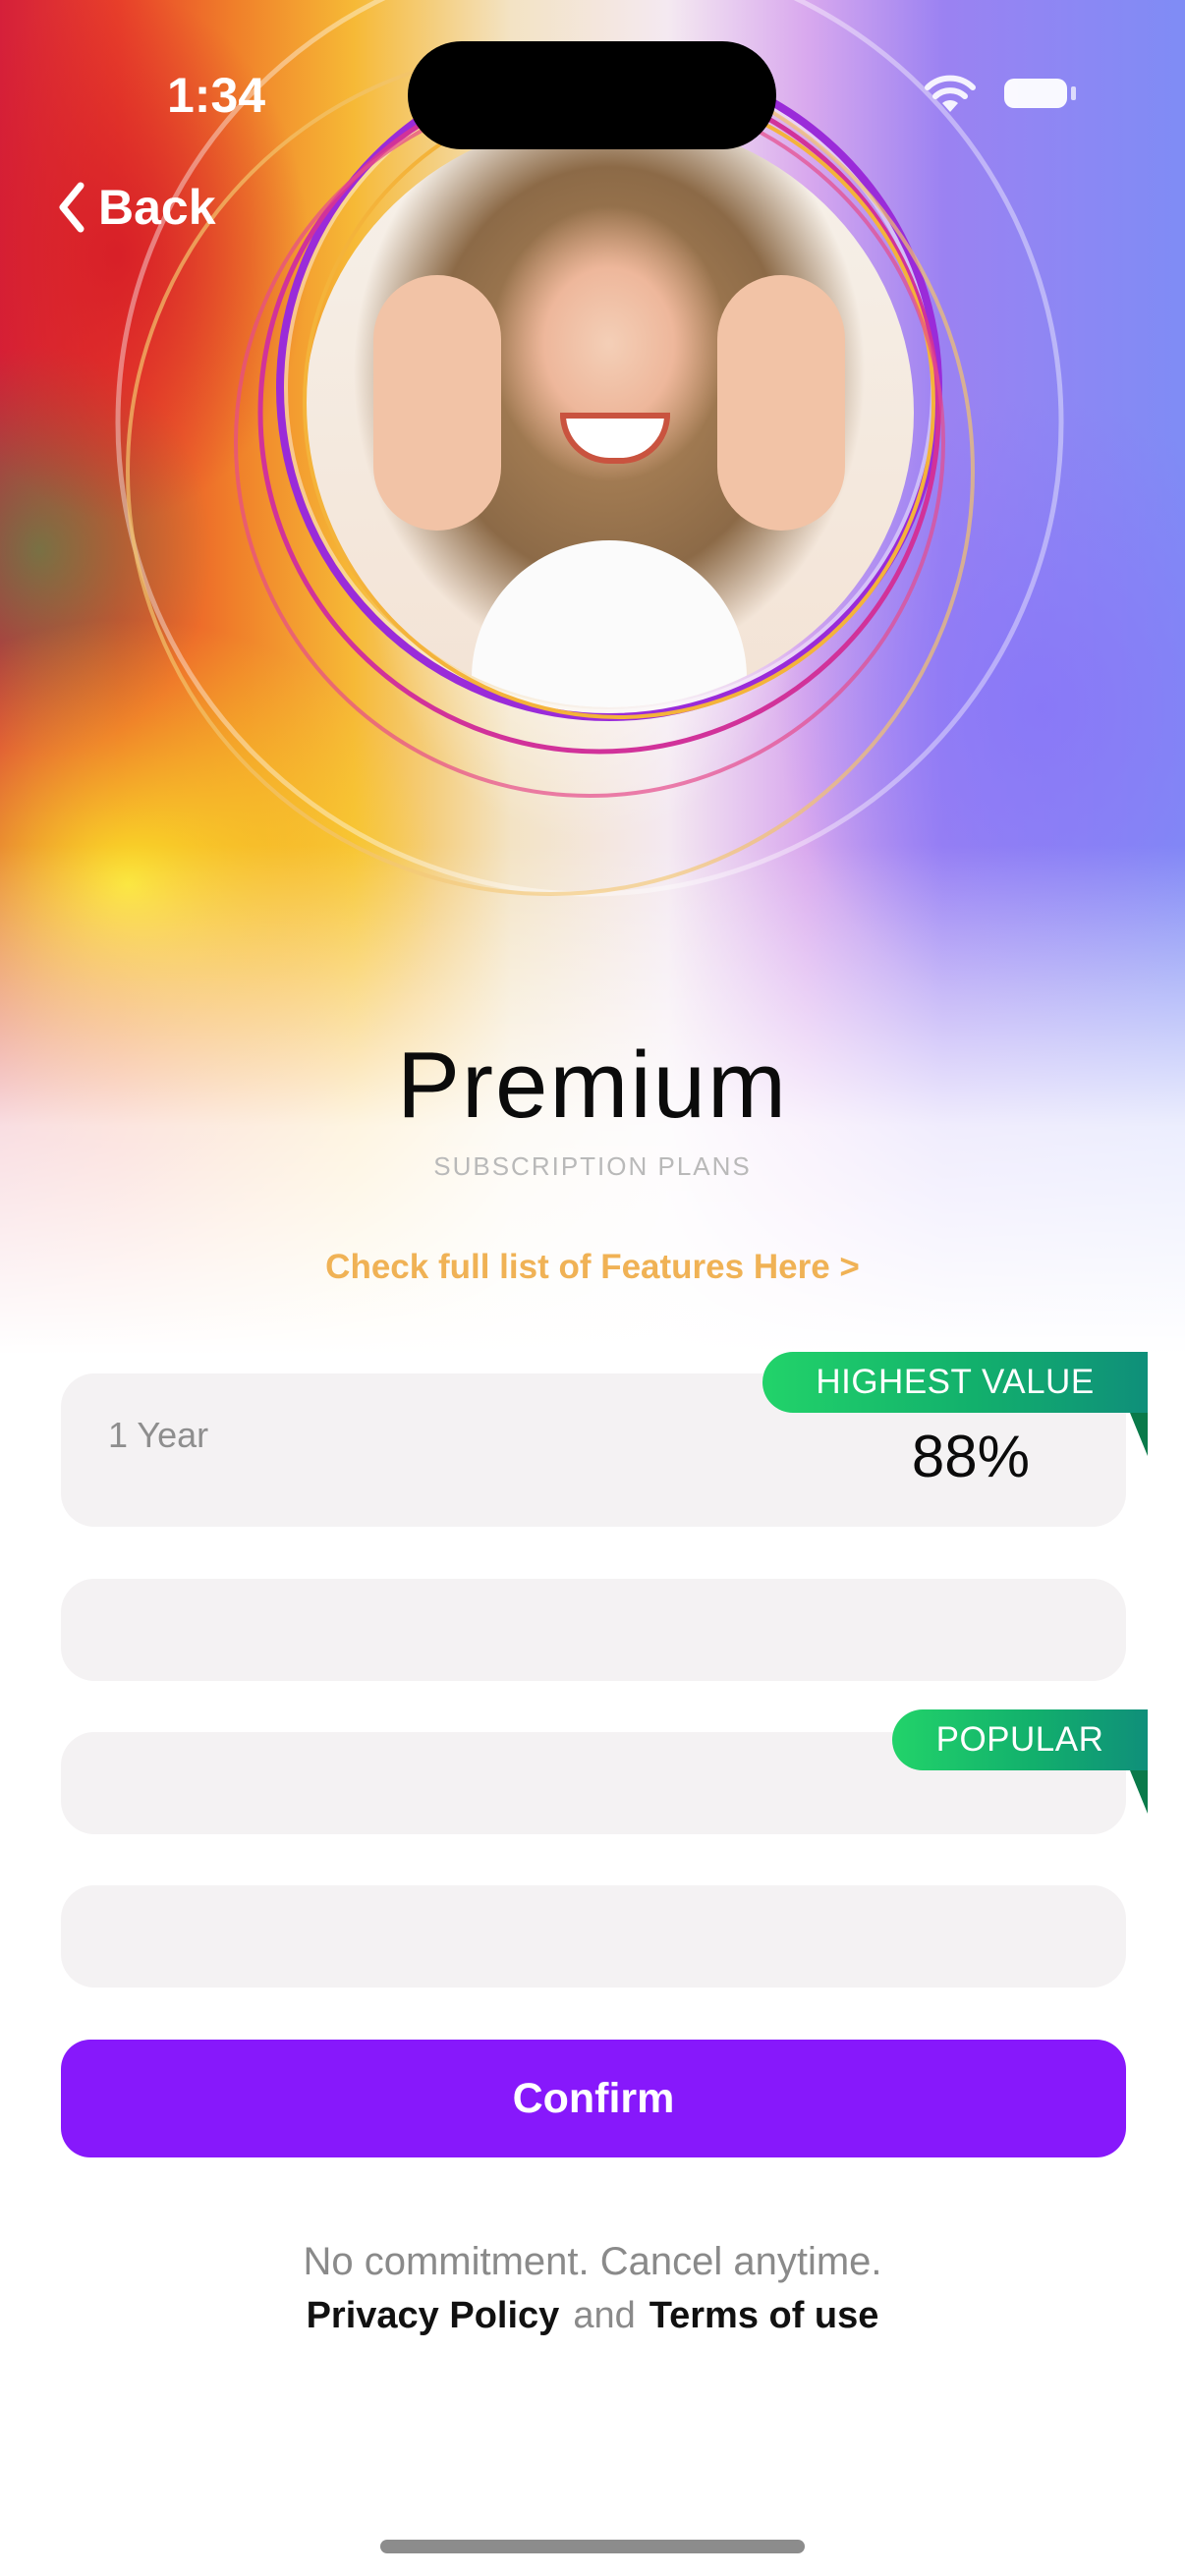 Image resolution: width=1185 pixels, height=2576 pixels. Describe the element at coordinates (159, 1435) in the screenshot. I see `plan-label: 1 Year` at that location.